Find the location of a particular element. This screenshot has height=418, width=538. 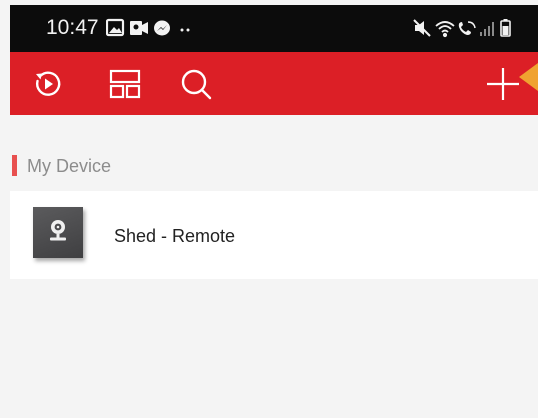

status-time: 10:47 is located at coordinates (72, 27).